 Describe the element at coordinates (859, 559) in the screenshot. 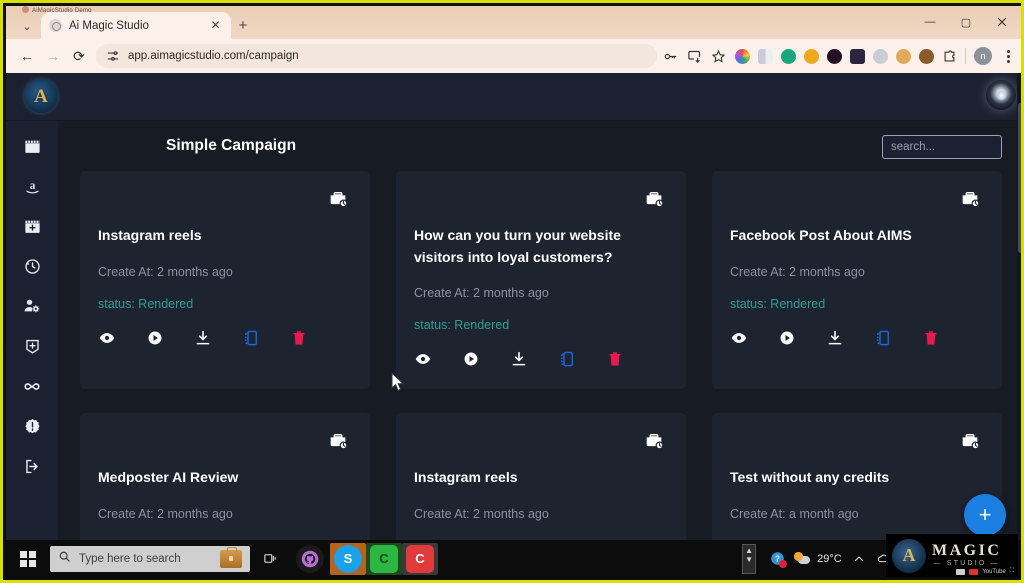

I see `show-hidden-icons-icon` at that location.